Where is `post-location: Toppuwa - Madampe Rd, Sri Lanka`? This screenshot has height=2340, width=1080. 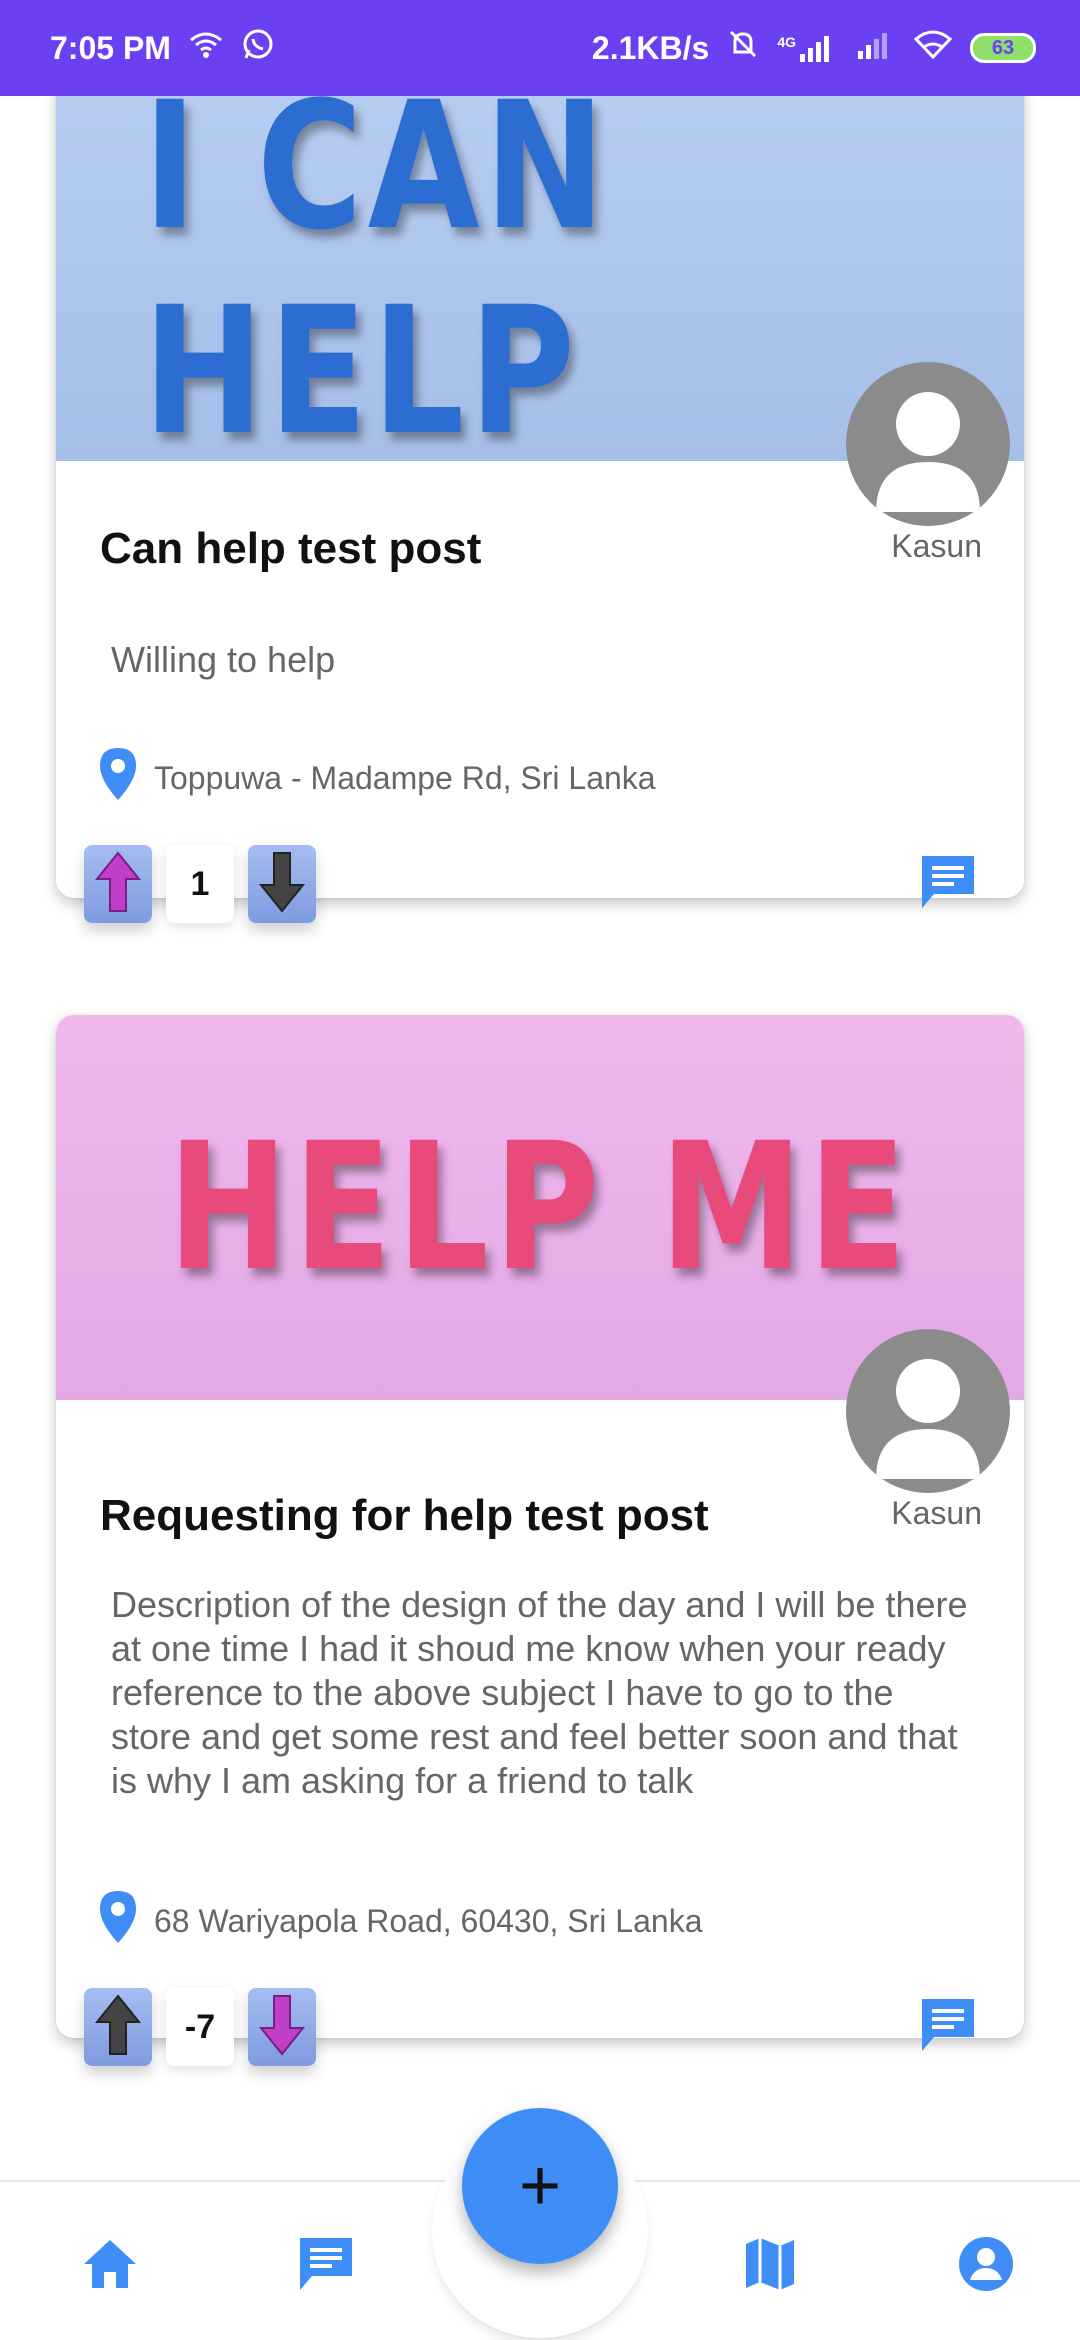
post-location: Toppuwa - Madampe Rd, Sri Lanka is located at coordinates (376, 778).